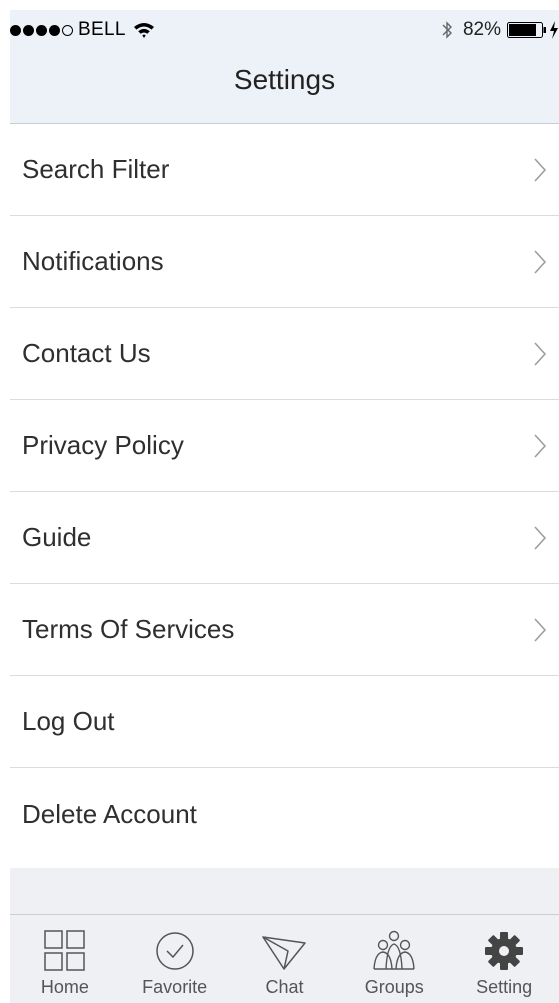 The height and width of the screenshot is (1003, 559). Describe the element at coordinates (174, 951) in the screenshot. I see `check-circle-icon` at that location.